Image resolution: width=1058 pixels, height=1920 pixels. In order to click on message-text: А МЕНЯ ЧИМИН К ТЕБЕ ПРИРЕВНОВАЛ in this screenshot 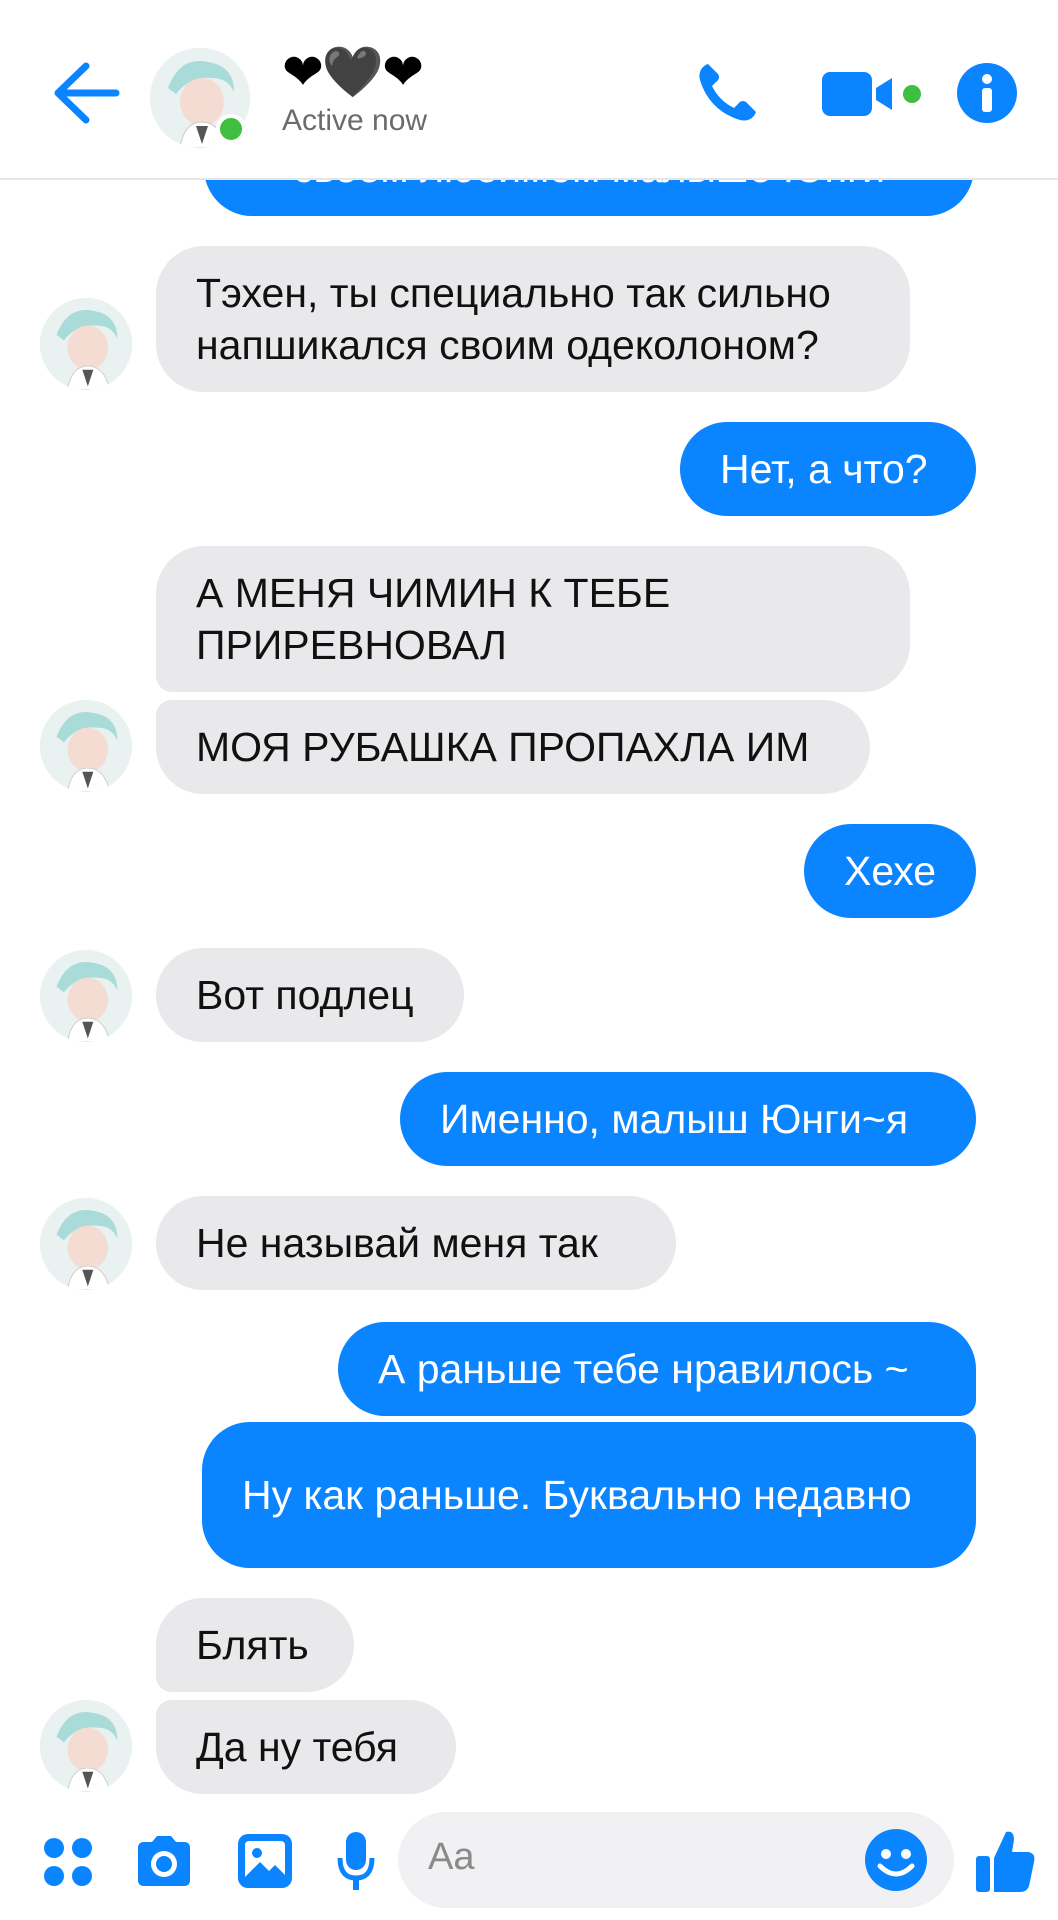, I will do `click(433, 619)`.